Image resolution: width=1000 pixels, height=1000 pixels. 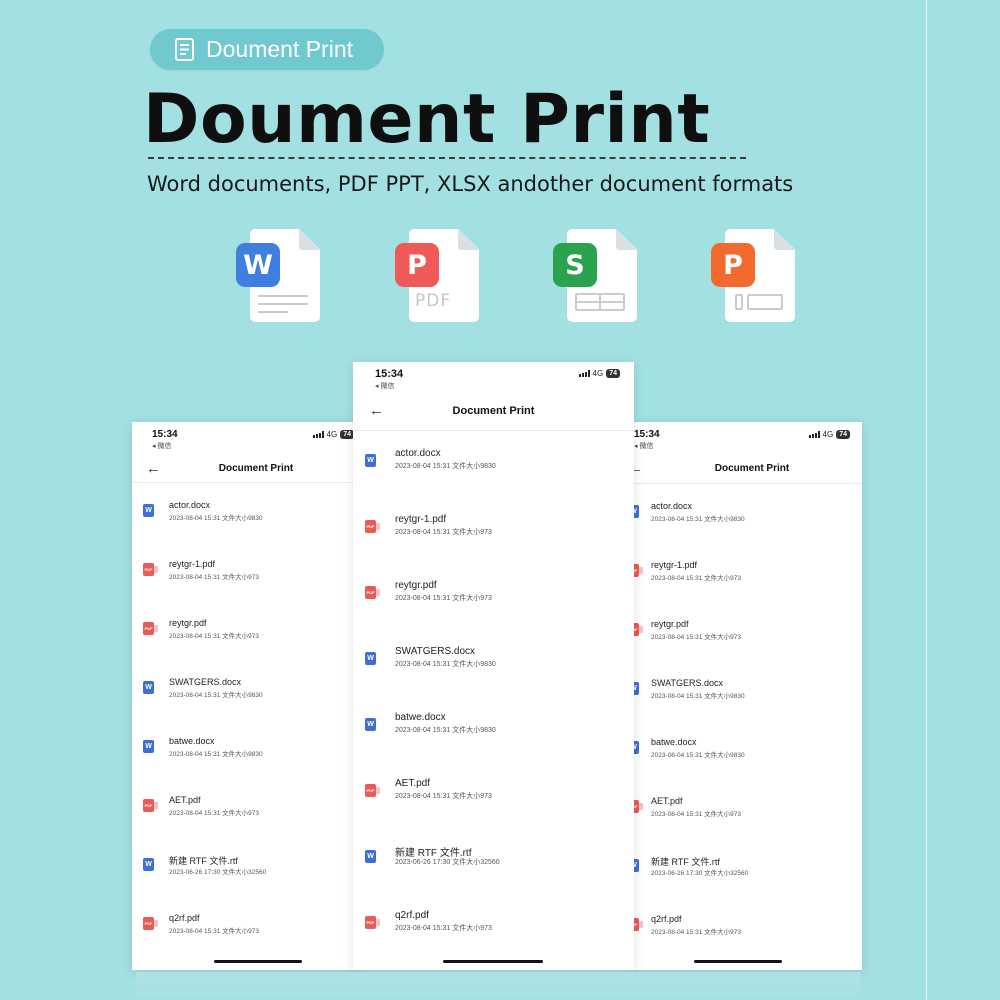 I want to click on file-name: actor.docx, so click(x=672, y=506).